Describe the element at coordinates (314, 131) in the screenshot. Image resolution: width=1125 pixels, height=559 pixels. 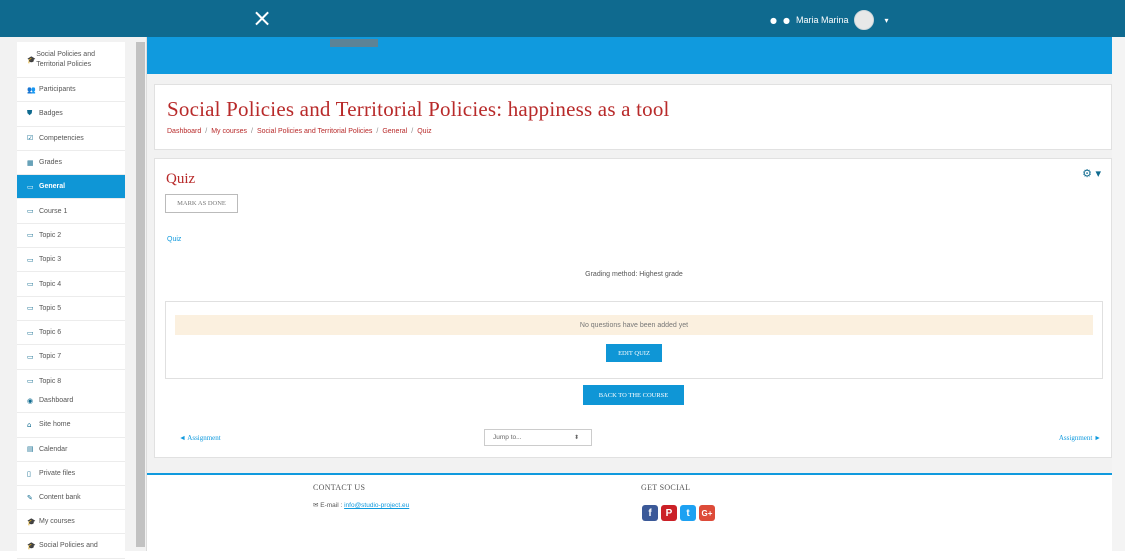
I see `breadcrumb-course: Social Policies and Territorial Policies` at that location.